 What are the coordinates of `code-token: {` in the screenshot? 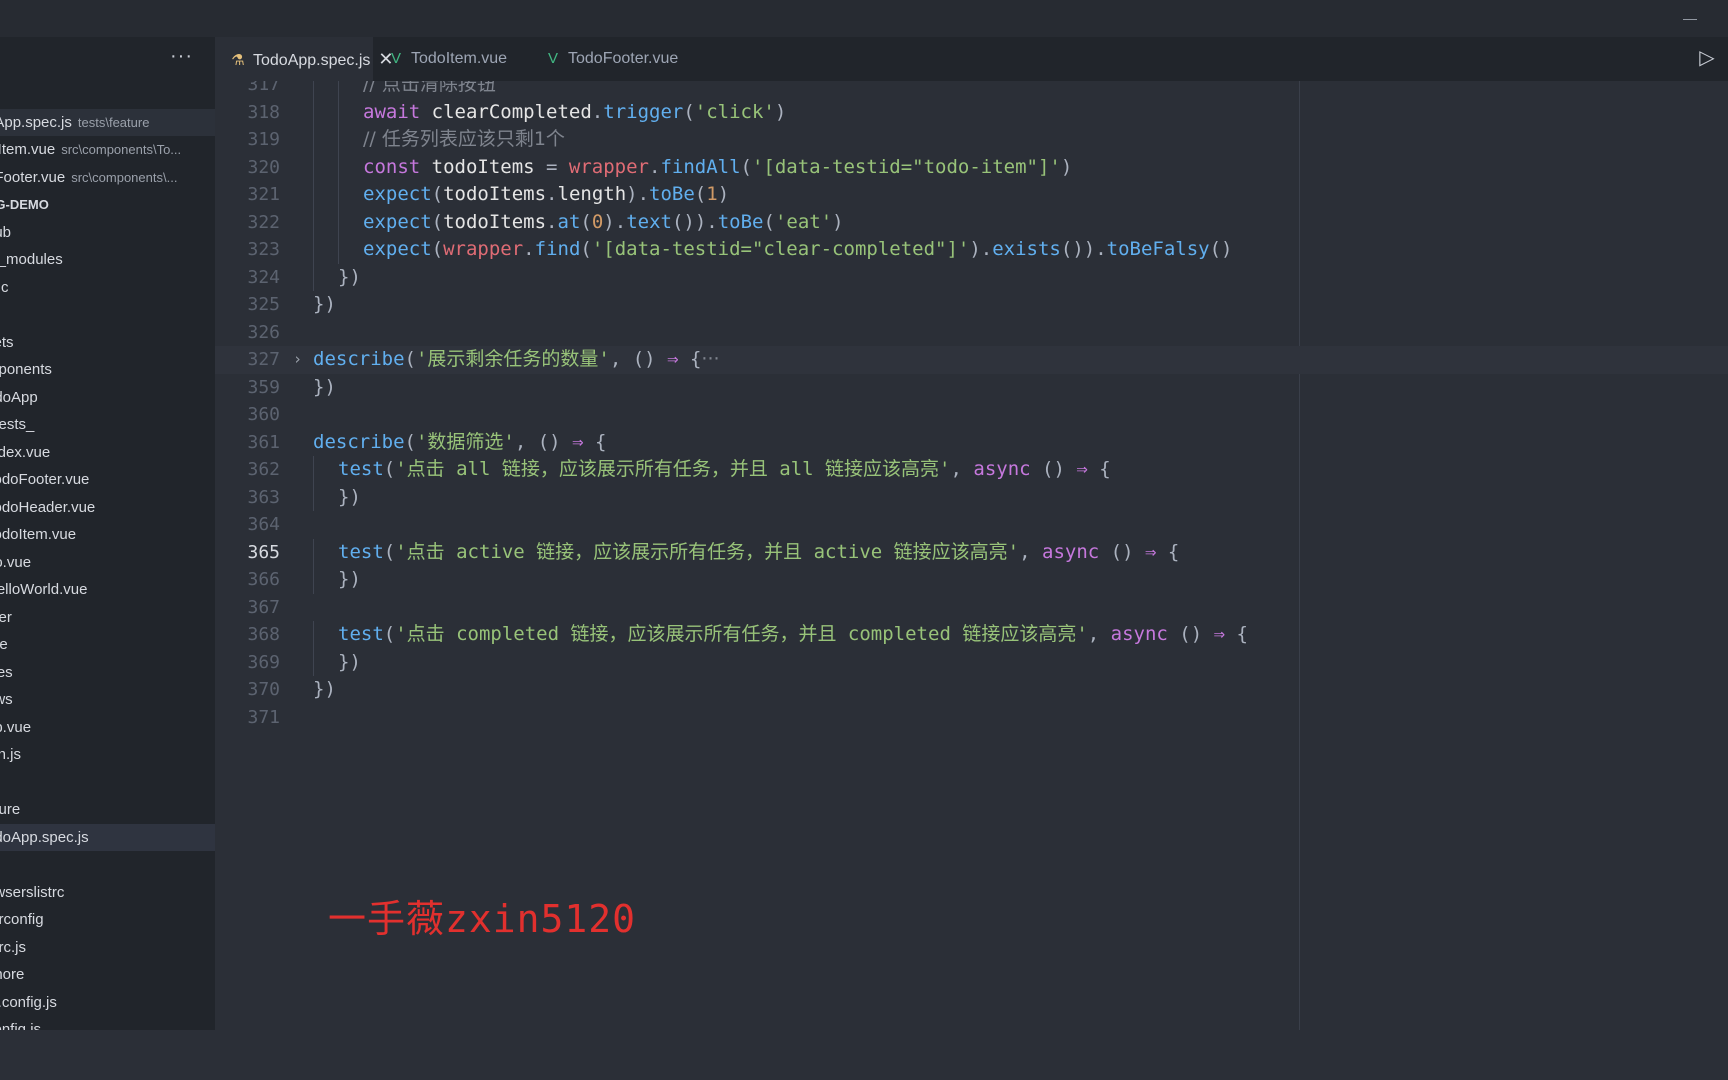 It's located at (1168, 551).